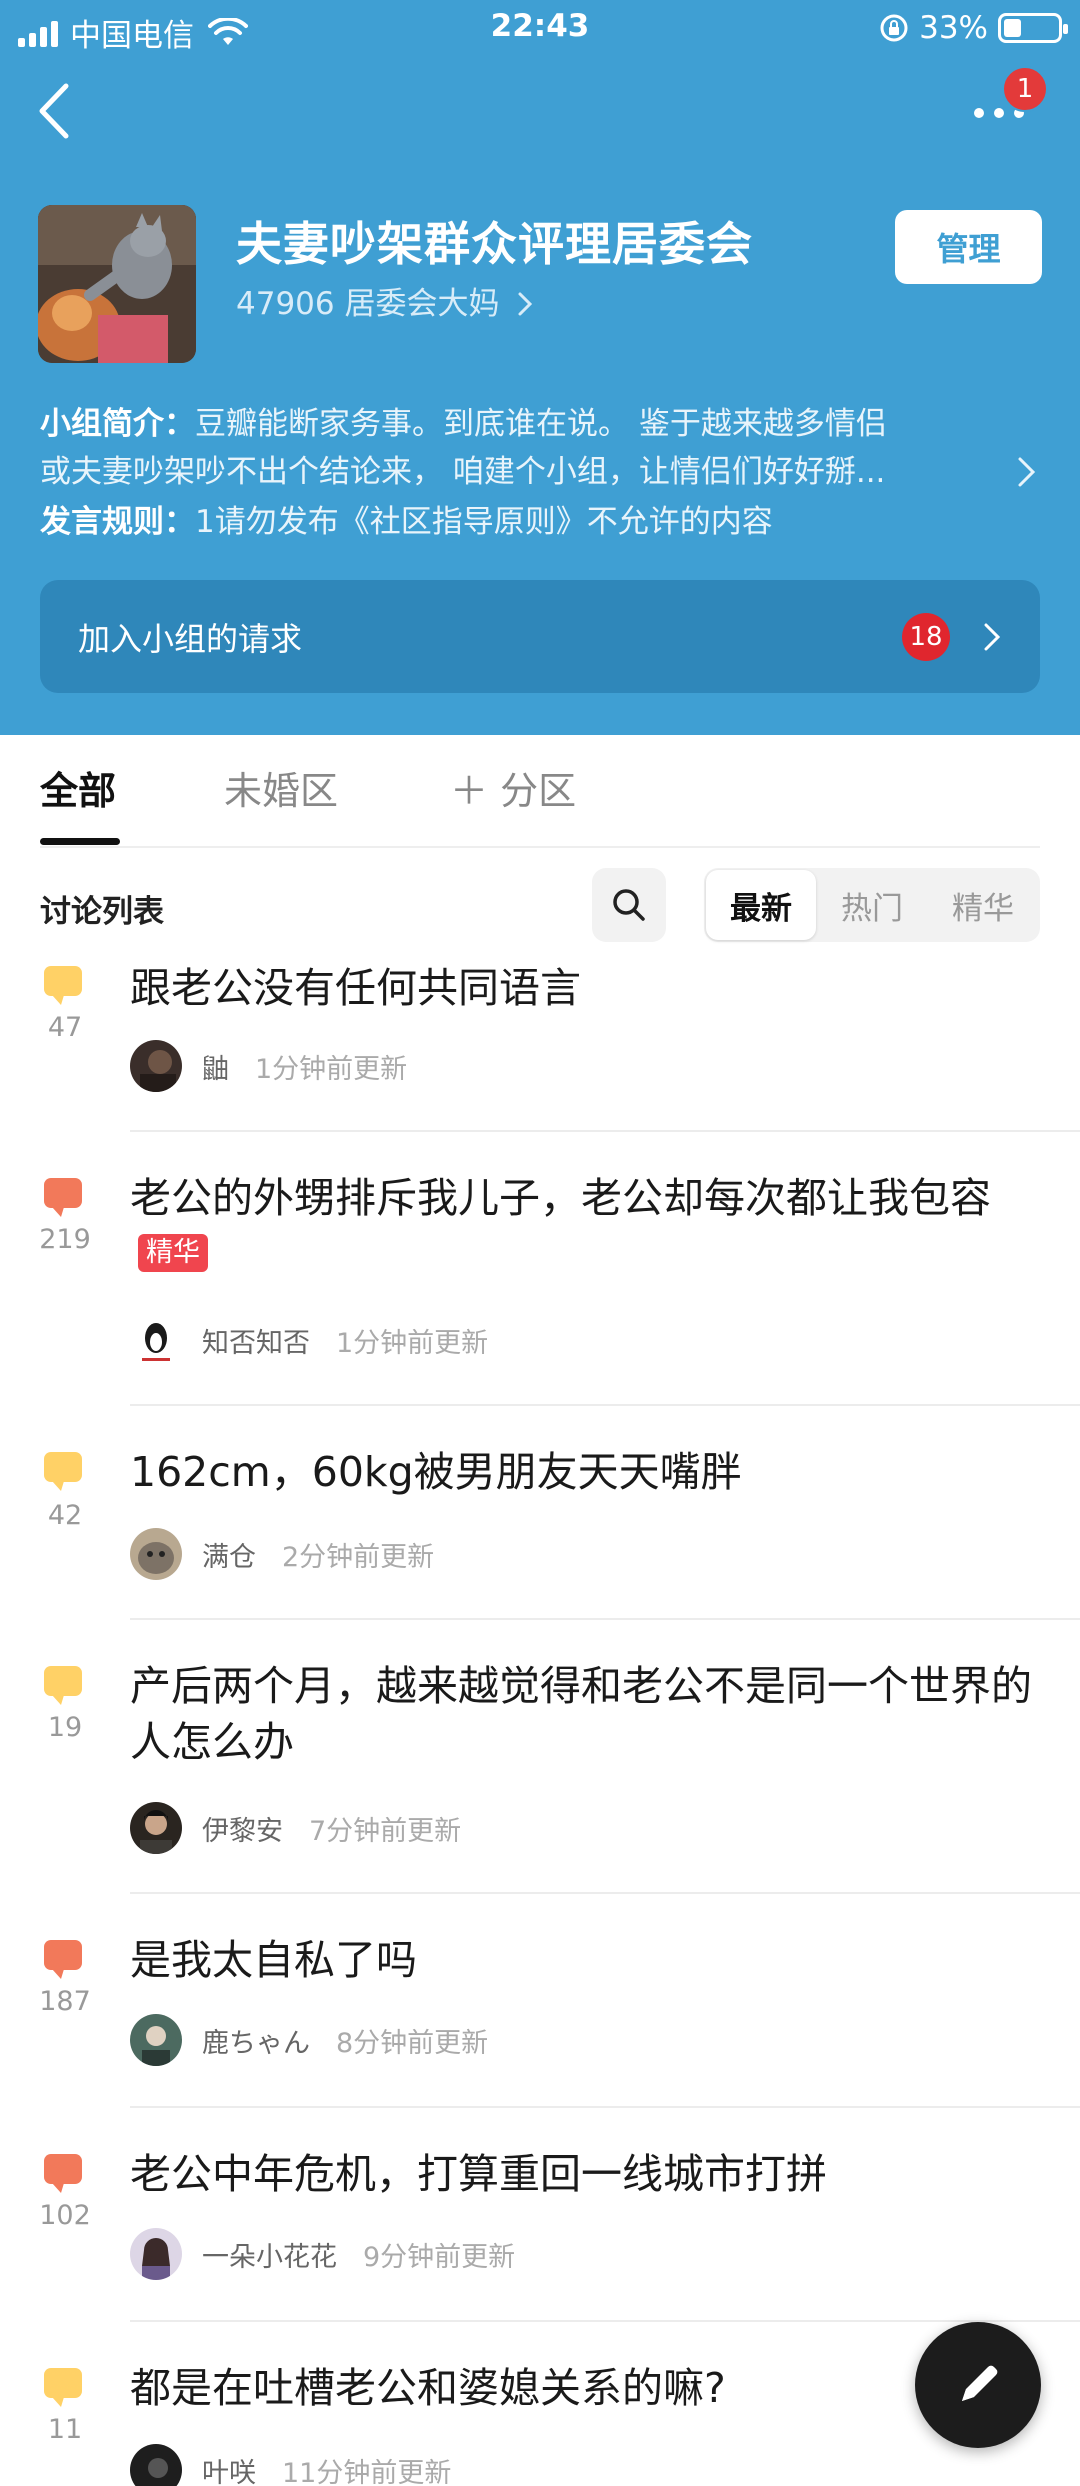  I want to click on tab-add-section: ＋ 分区, so click(513, 787).